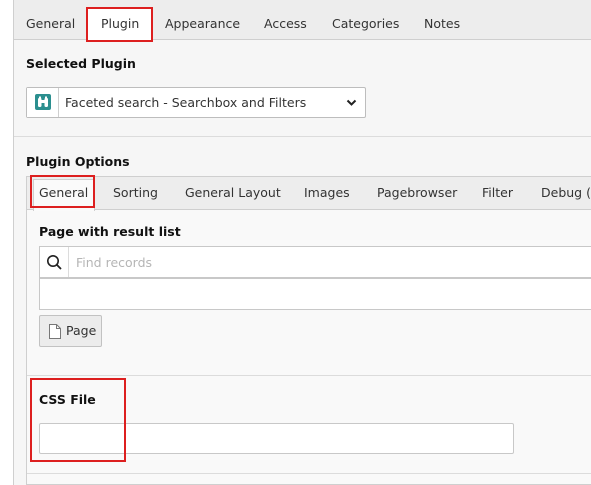  Describe the element at coordinates (63, 192) in the screenshot. I see `options-tab-general: General` at that location.